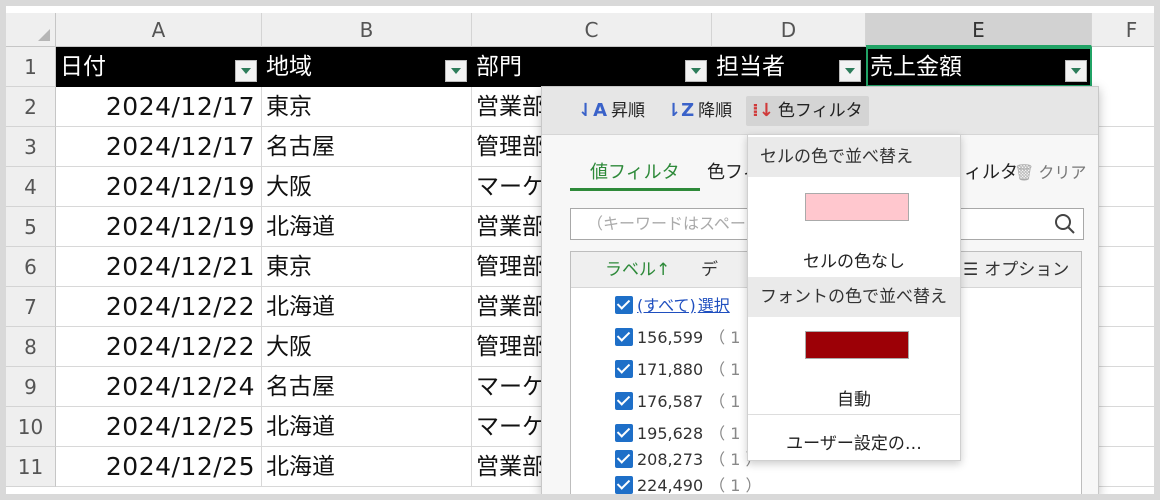  Describe the element at coordinates (789, 30) in the screenshot. I see `column-header-d: D` at that location.